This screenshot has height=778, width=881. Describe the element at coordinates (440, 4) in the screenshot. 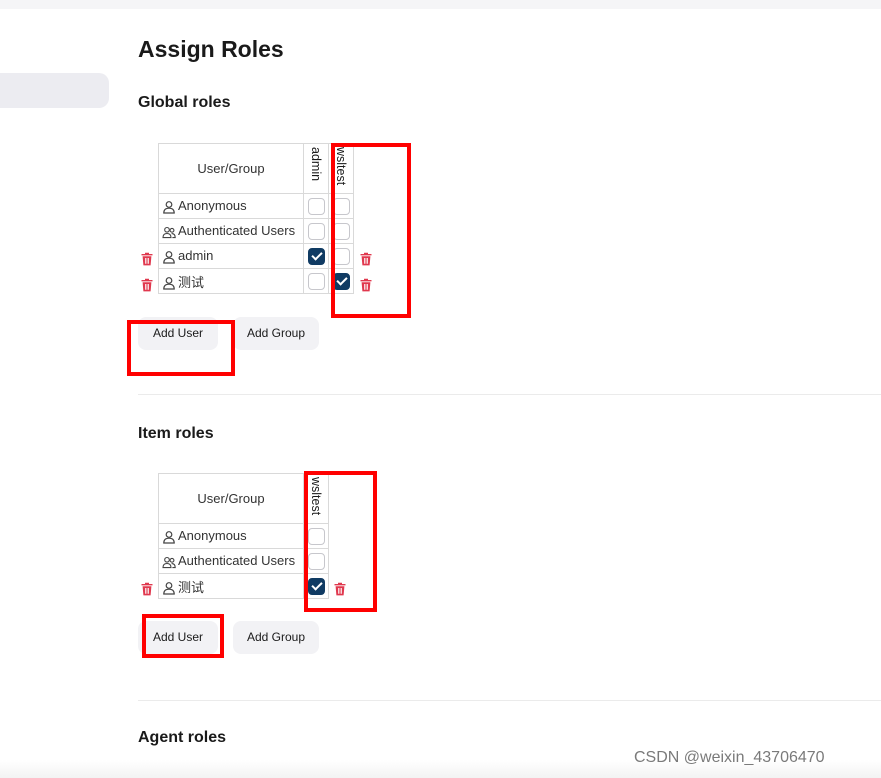

I see `top-bar` at that location.